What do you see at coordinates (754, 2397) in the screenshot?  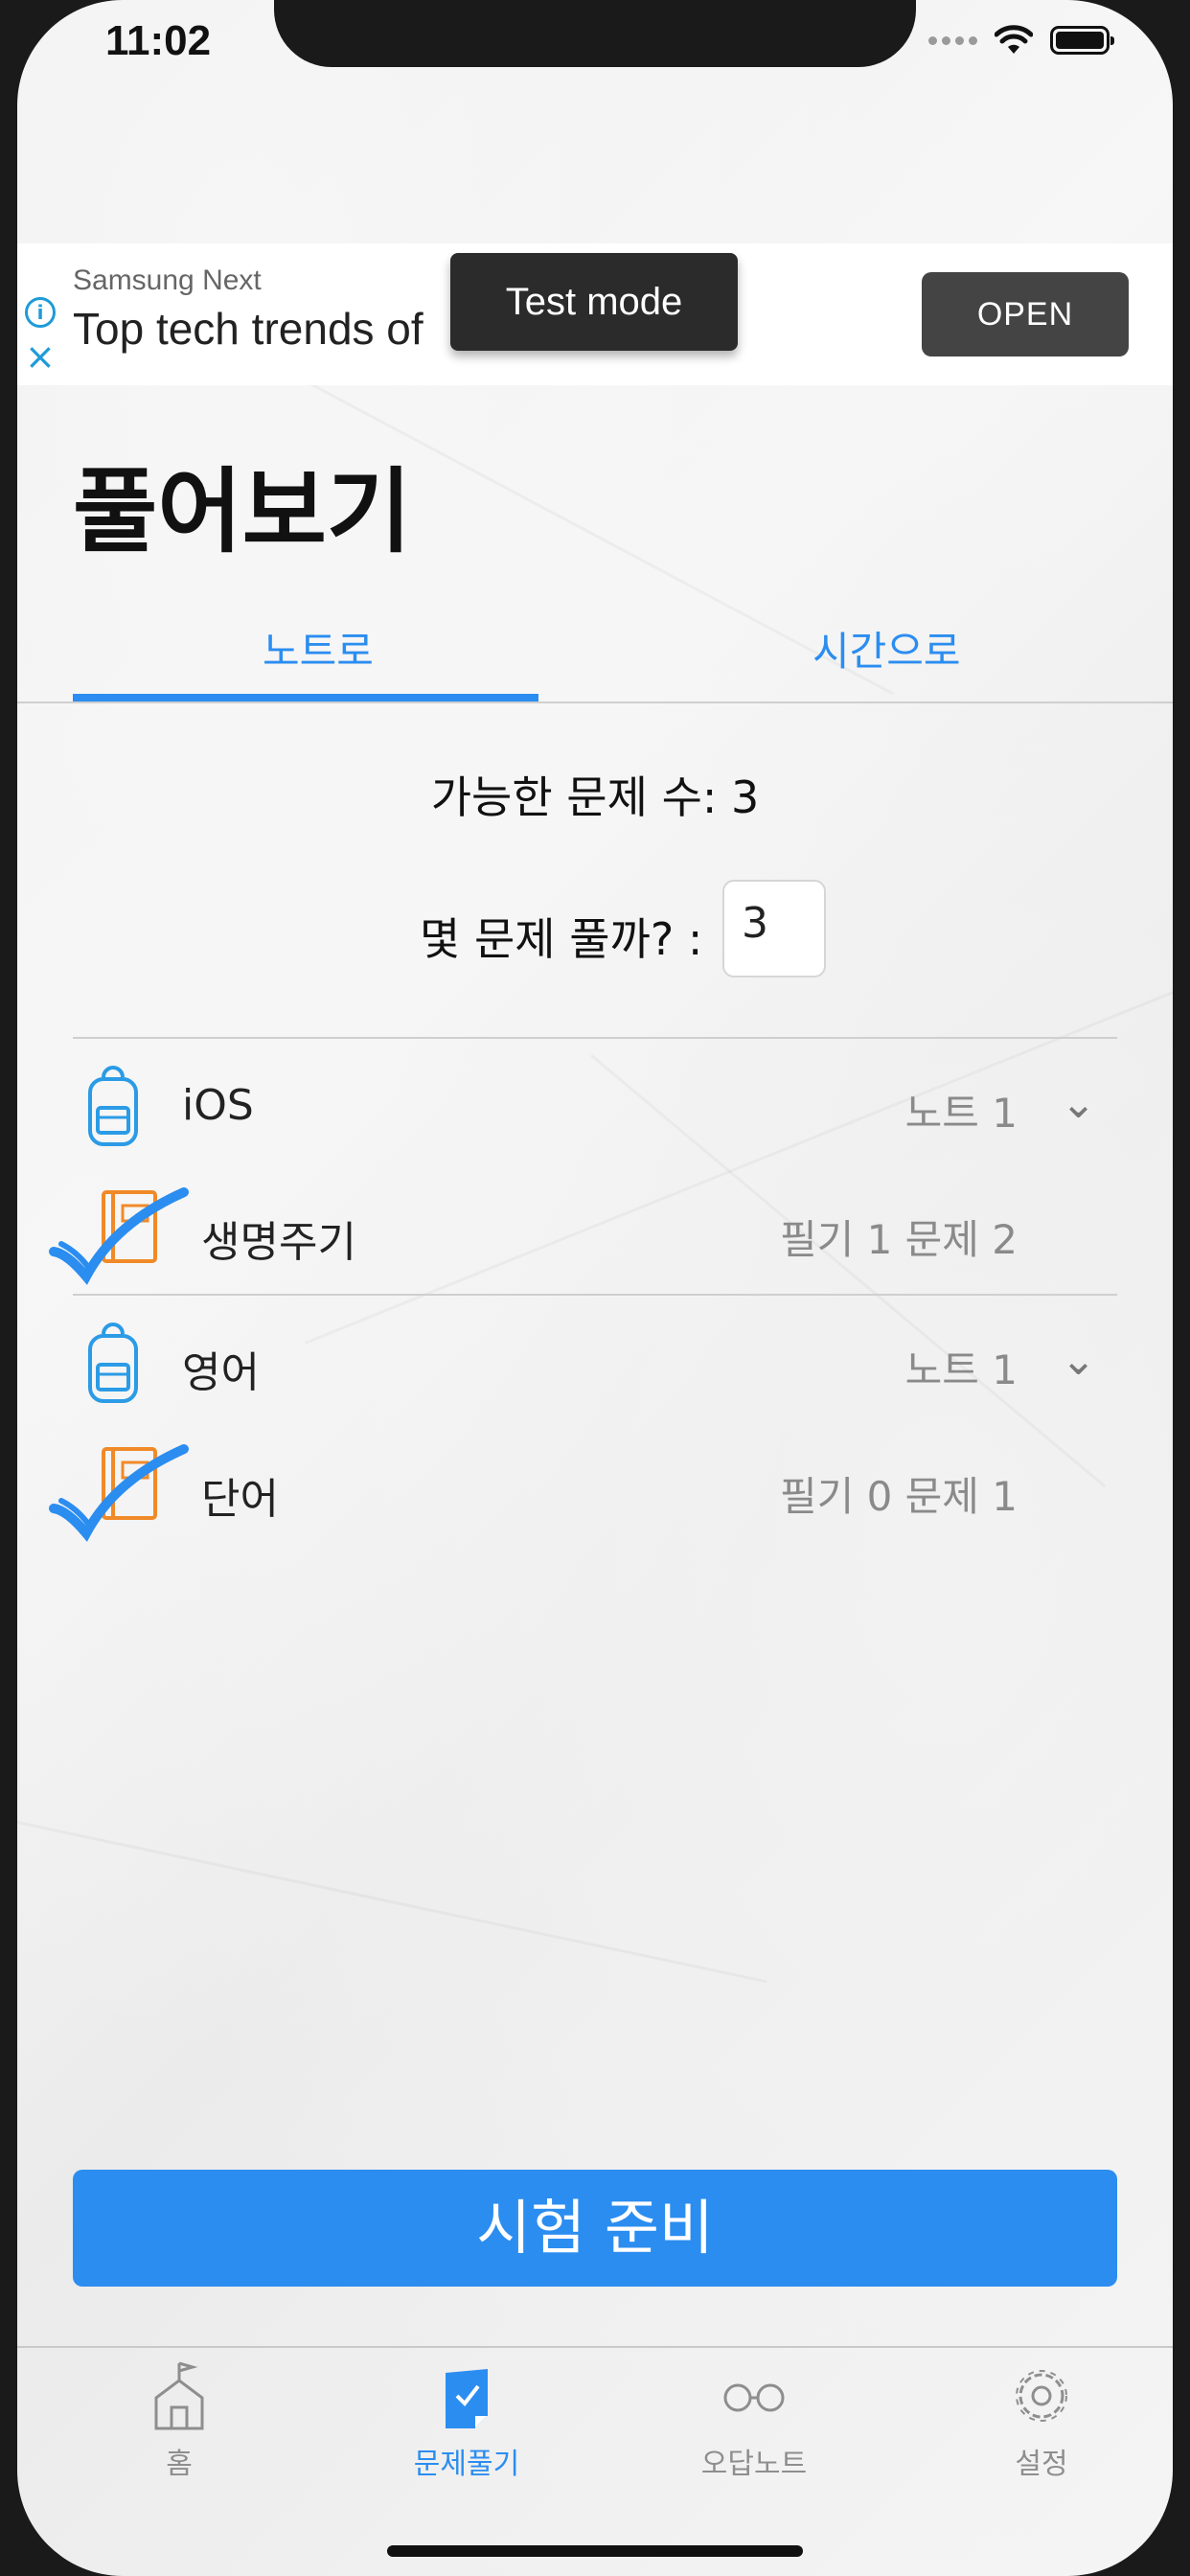 I see `glasses-icon` at bounding box center [754, 2397].